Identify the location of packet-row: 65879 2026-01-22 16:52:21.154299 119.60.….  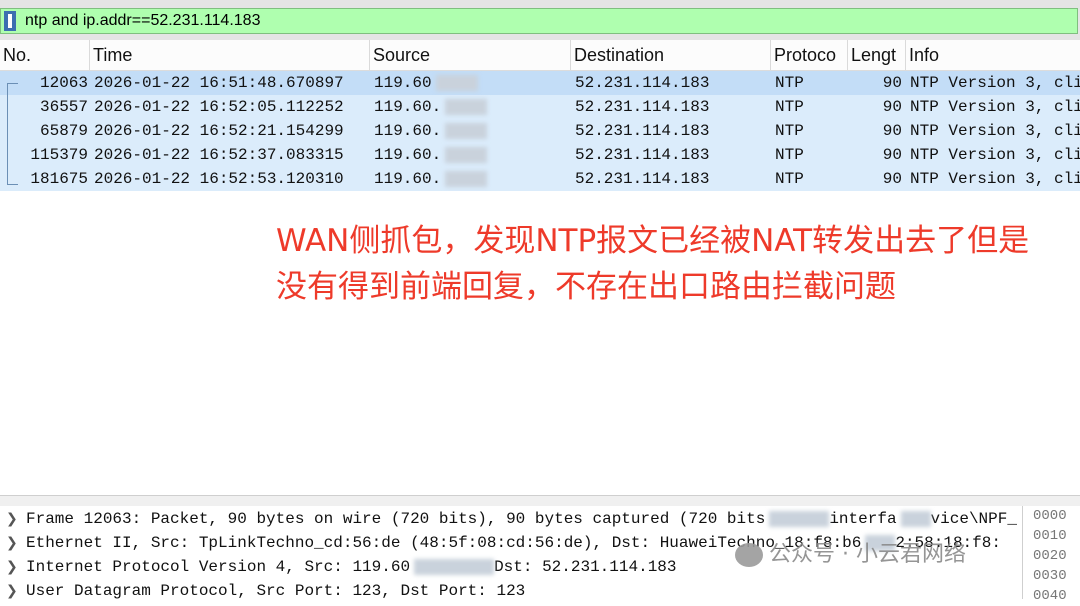
(540, 131).